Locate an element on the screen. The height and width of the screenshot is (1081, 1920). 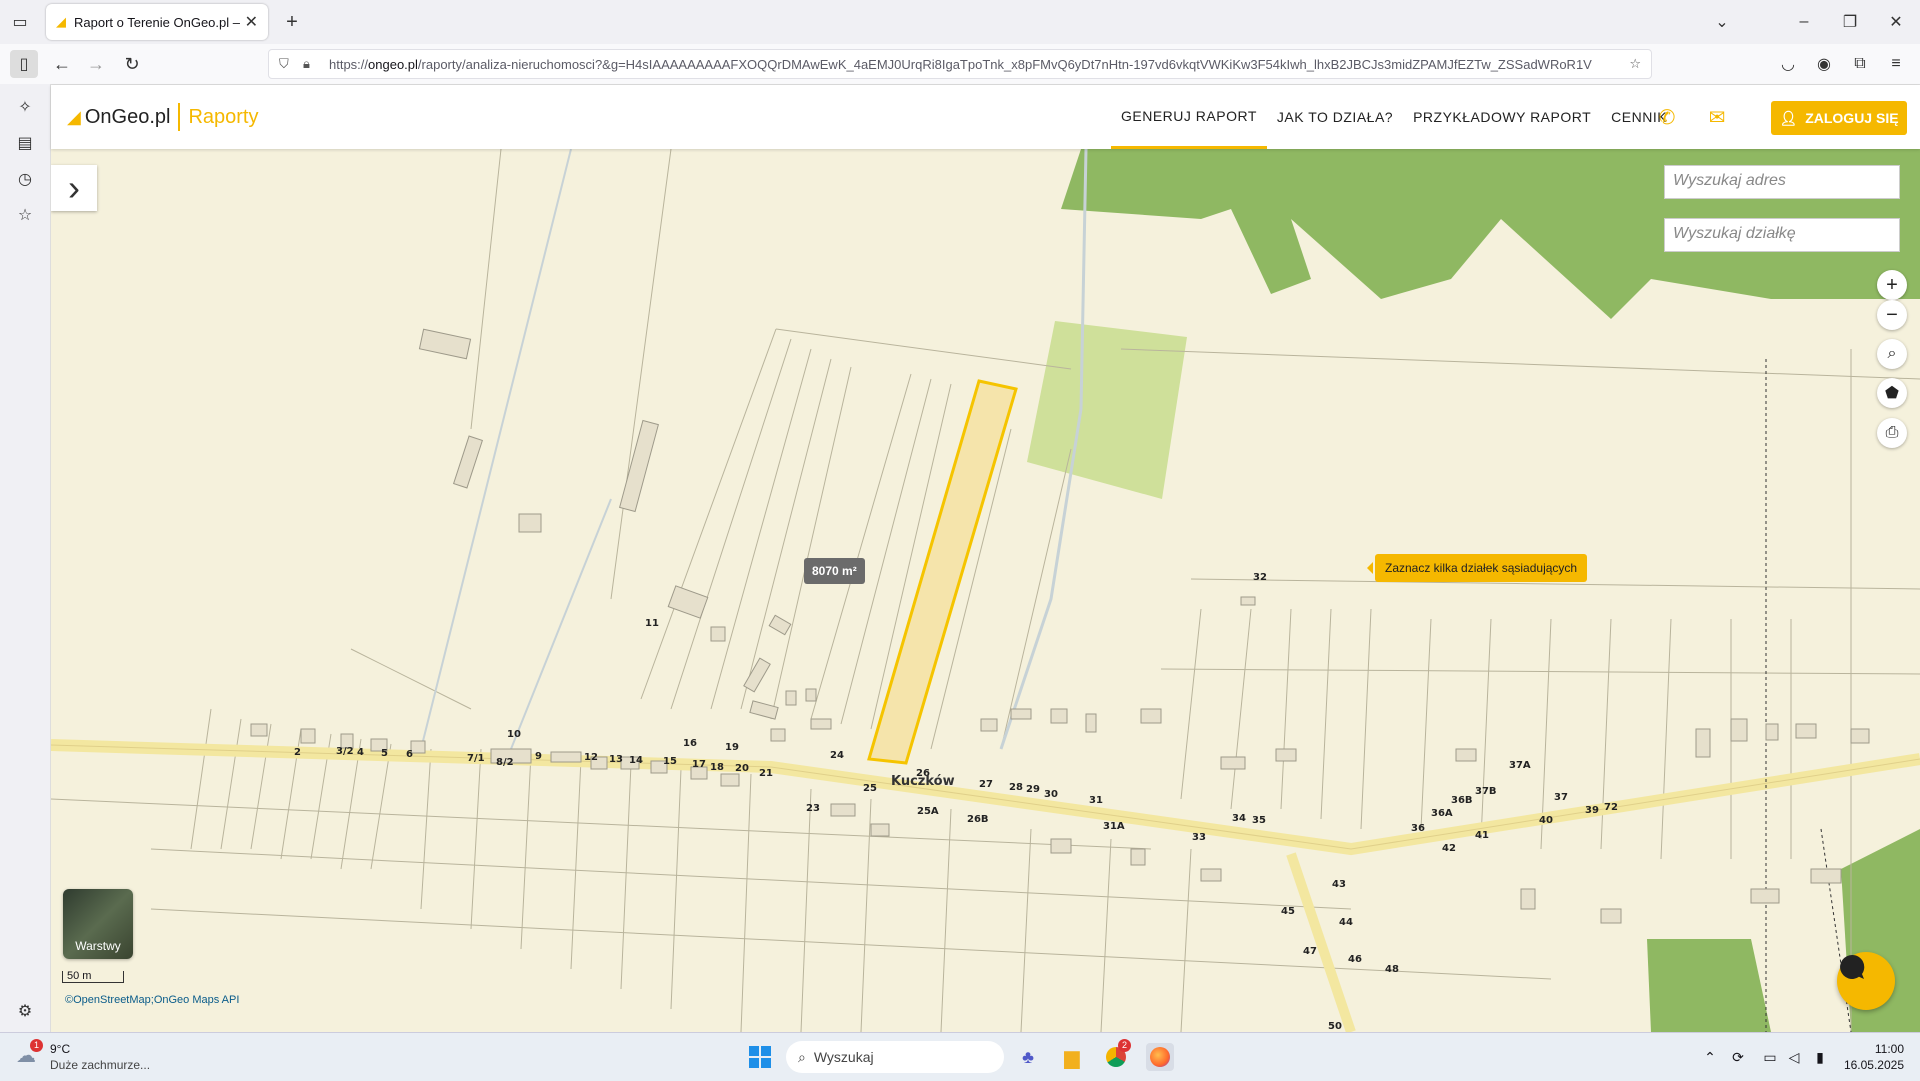
bookmarks-icon: ☆ is located at coordinates (25, 215).